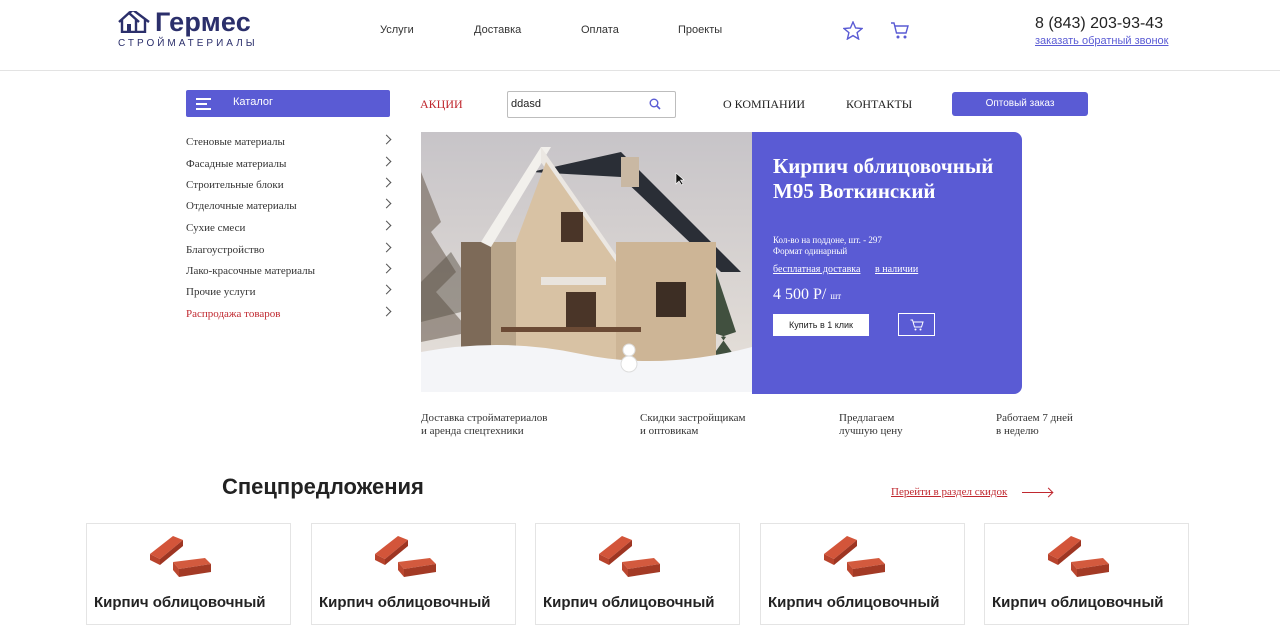 This screenshot has height=625, width=1280. I want to click on catalog-item: Отделочные материалы, so click(289, 209).